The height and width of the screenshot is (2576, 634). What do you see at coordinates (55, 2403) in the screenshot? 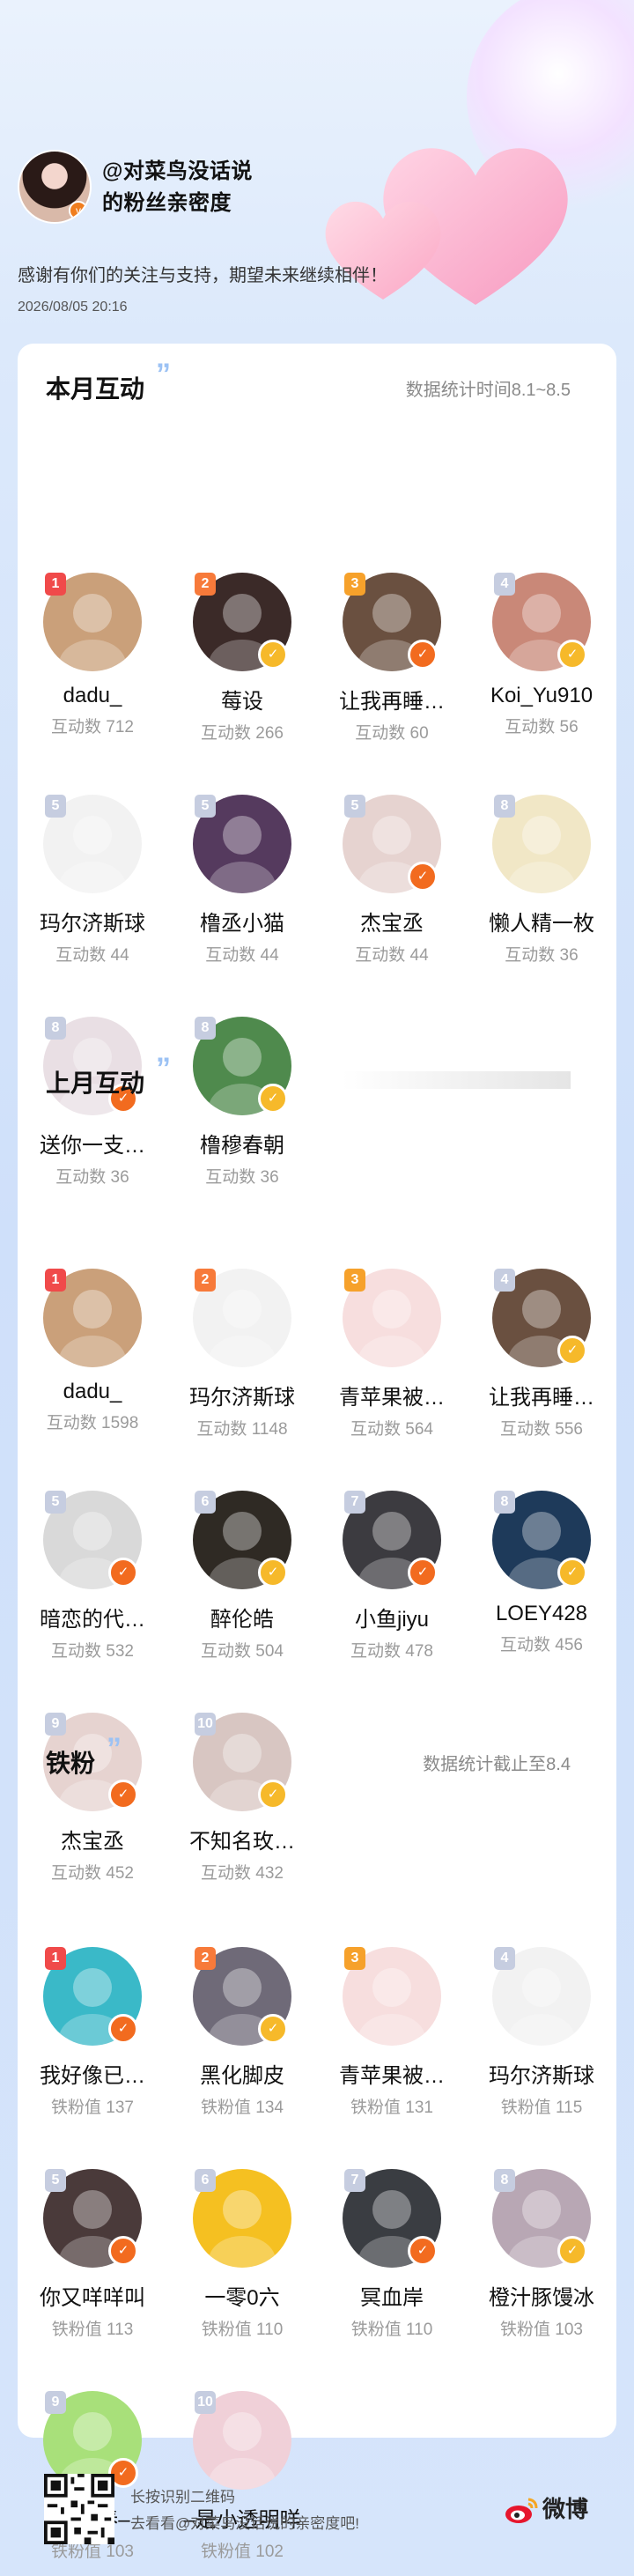
I see `rank-badge: 9` at bounding box center [55, 2403].